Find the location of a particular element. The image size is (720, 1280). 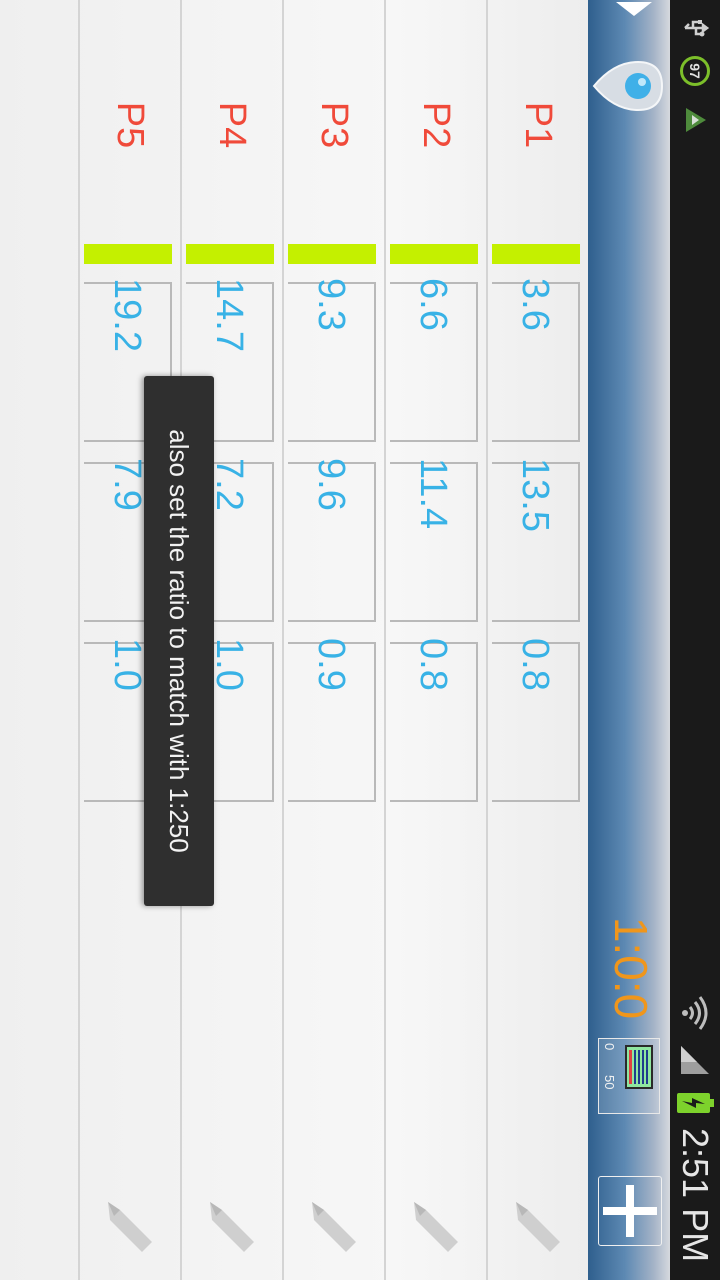

mini-chart-button: 0 50 is located at coordinates (629, 1076).